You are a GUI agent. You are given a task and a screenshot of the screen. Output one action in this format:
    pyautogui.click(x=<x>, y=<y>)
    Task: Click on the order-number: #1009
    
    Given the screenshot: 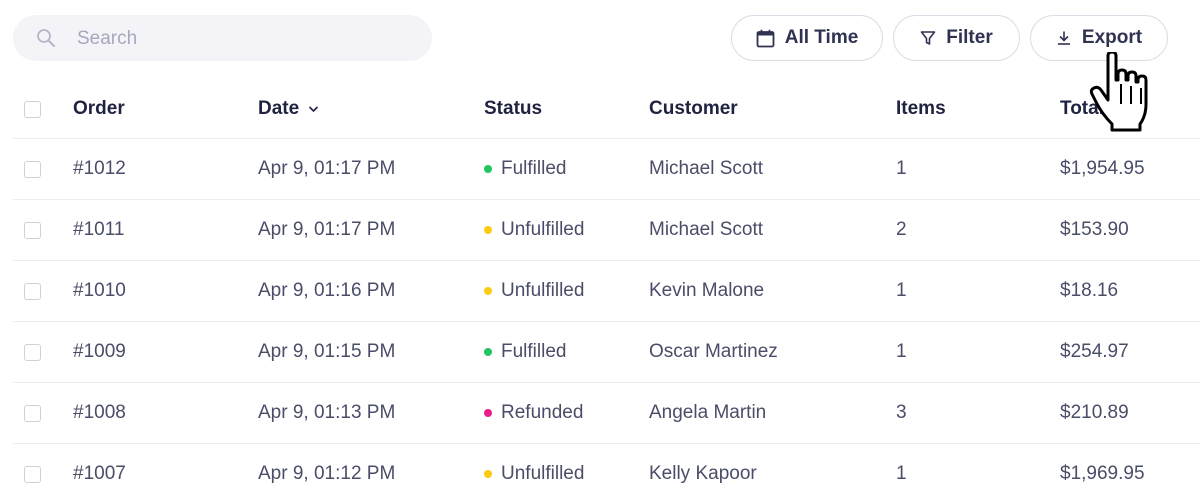 What is the action you would take?
    pyautogui.click(x=99, y=351)
    